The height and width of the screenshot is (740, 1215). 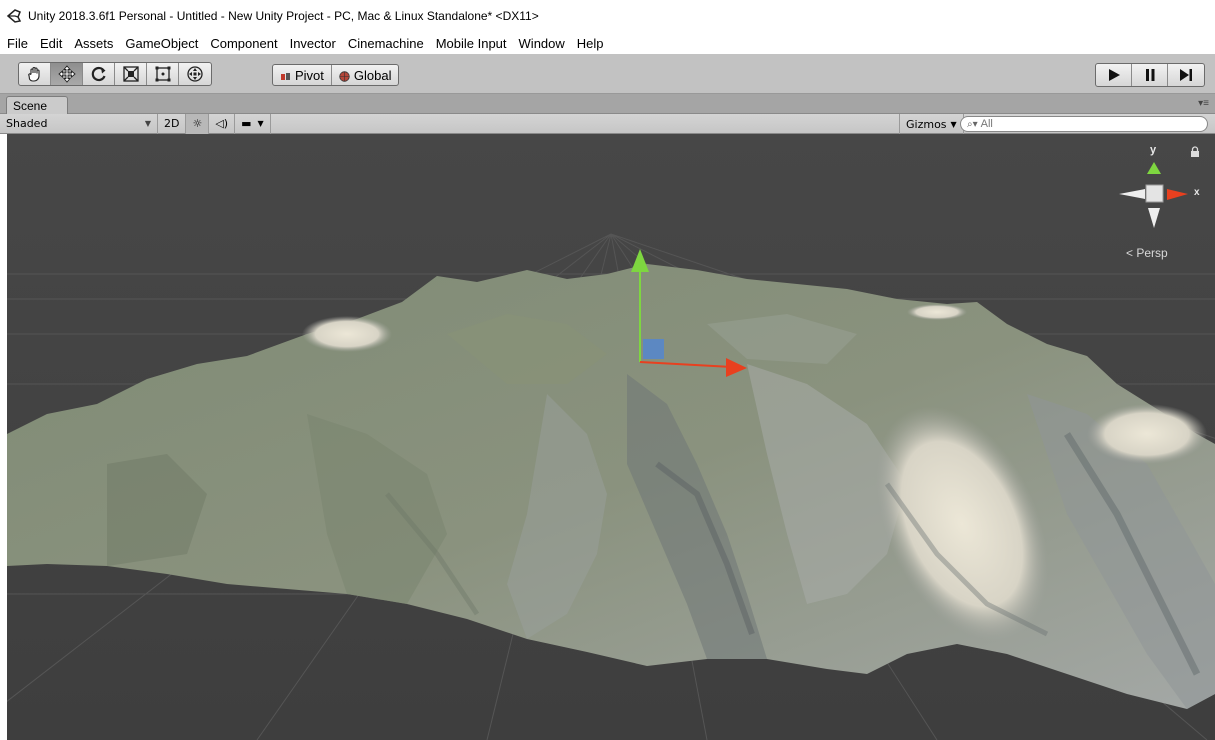 What do you see at coordinates (344, 76) in the screenshot?
I see `globe-icon` at bounding box center [344, 76].